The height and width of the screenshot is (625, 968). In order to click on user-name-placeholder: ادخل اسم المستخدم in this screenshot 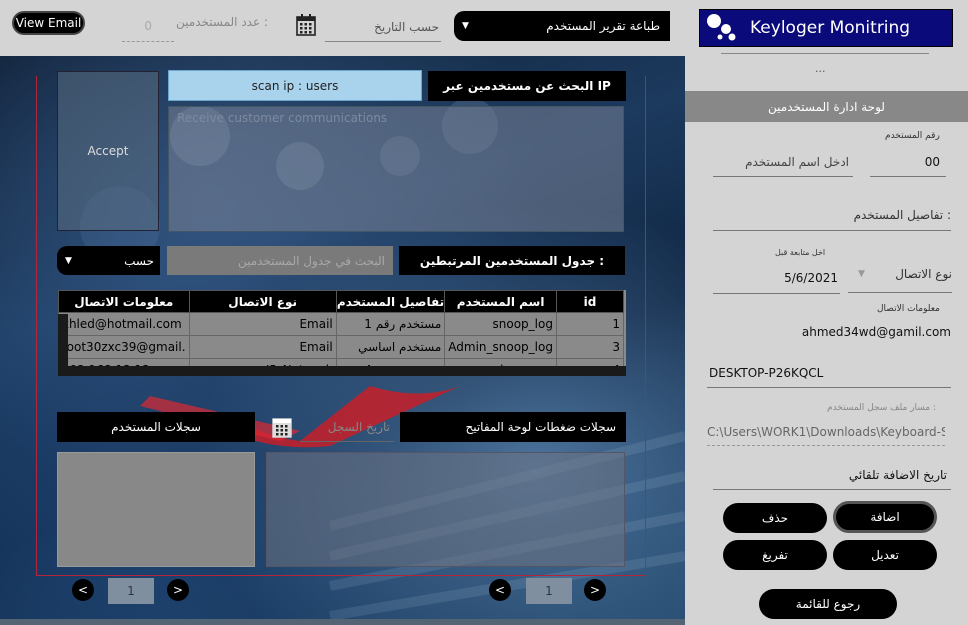, I will do `click(797, 161)`.